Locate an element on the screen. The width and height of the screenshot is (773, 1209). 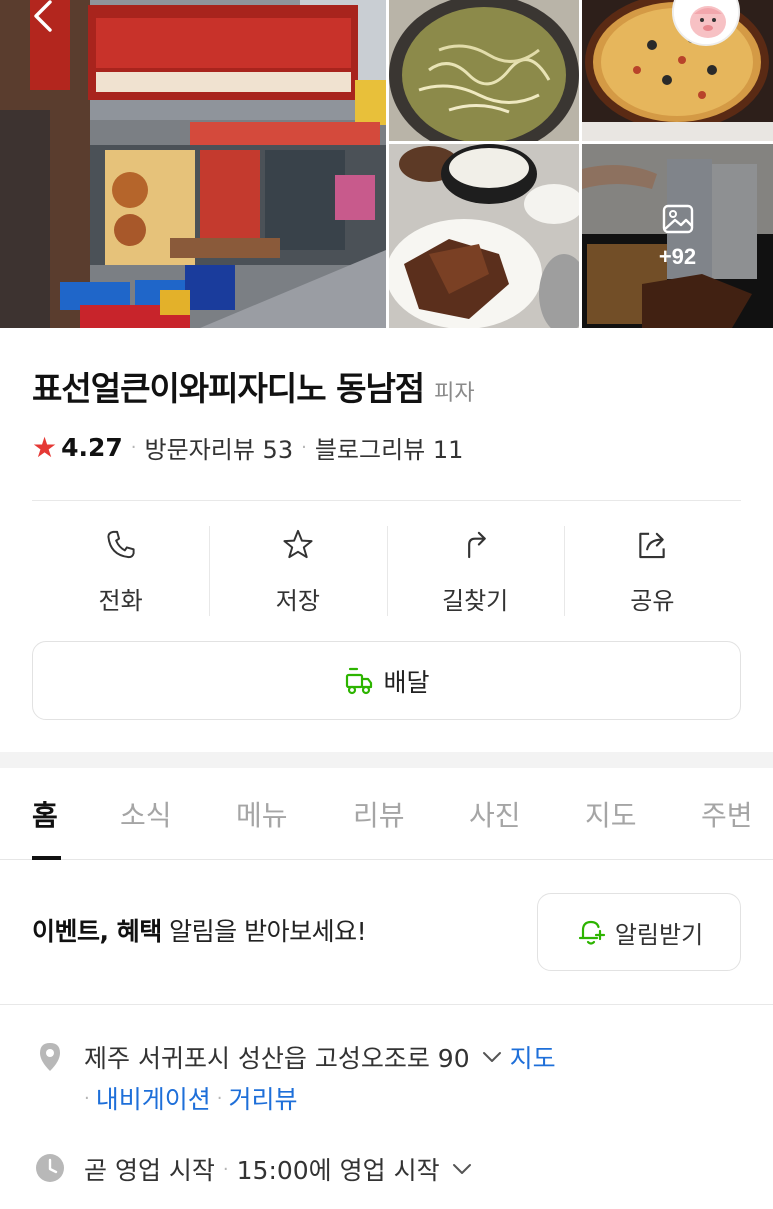
tab-menu: 메뉴 is located at coordinates (262, 814).